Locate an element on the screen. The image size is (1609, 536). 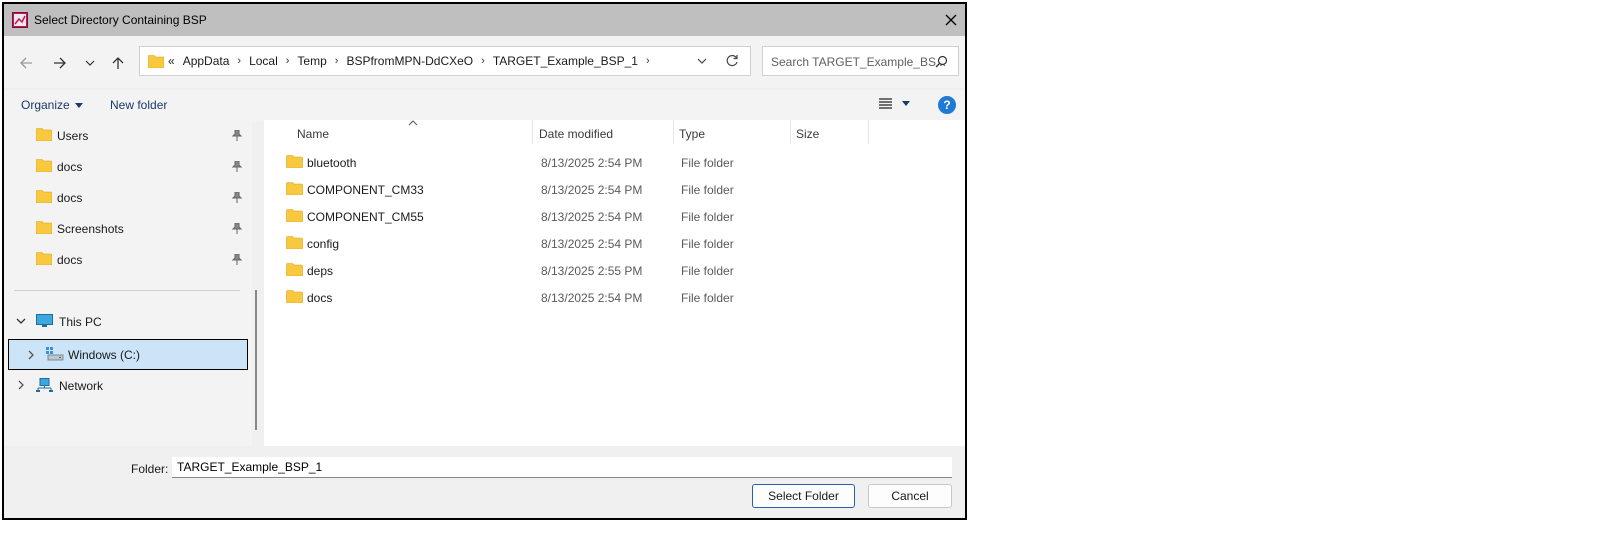
address-dropdown-icon is located at coordinates (702, 61).